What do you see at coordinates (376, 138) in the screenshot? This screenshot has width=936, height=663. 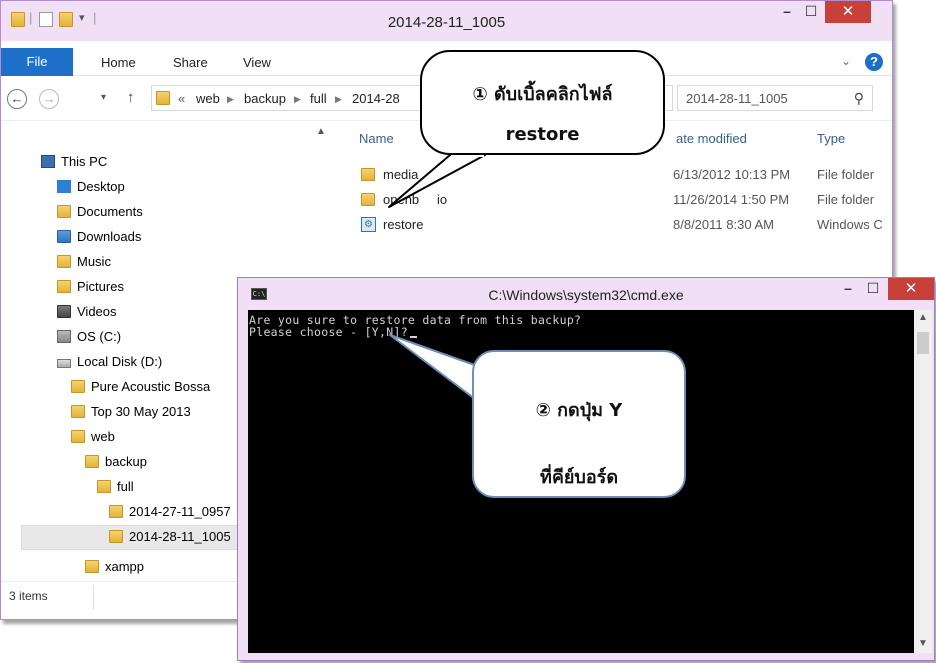 I see `column-header-name: Name` at bounding box center [376, 138].